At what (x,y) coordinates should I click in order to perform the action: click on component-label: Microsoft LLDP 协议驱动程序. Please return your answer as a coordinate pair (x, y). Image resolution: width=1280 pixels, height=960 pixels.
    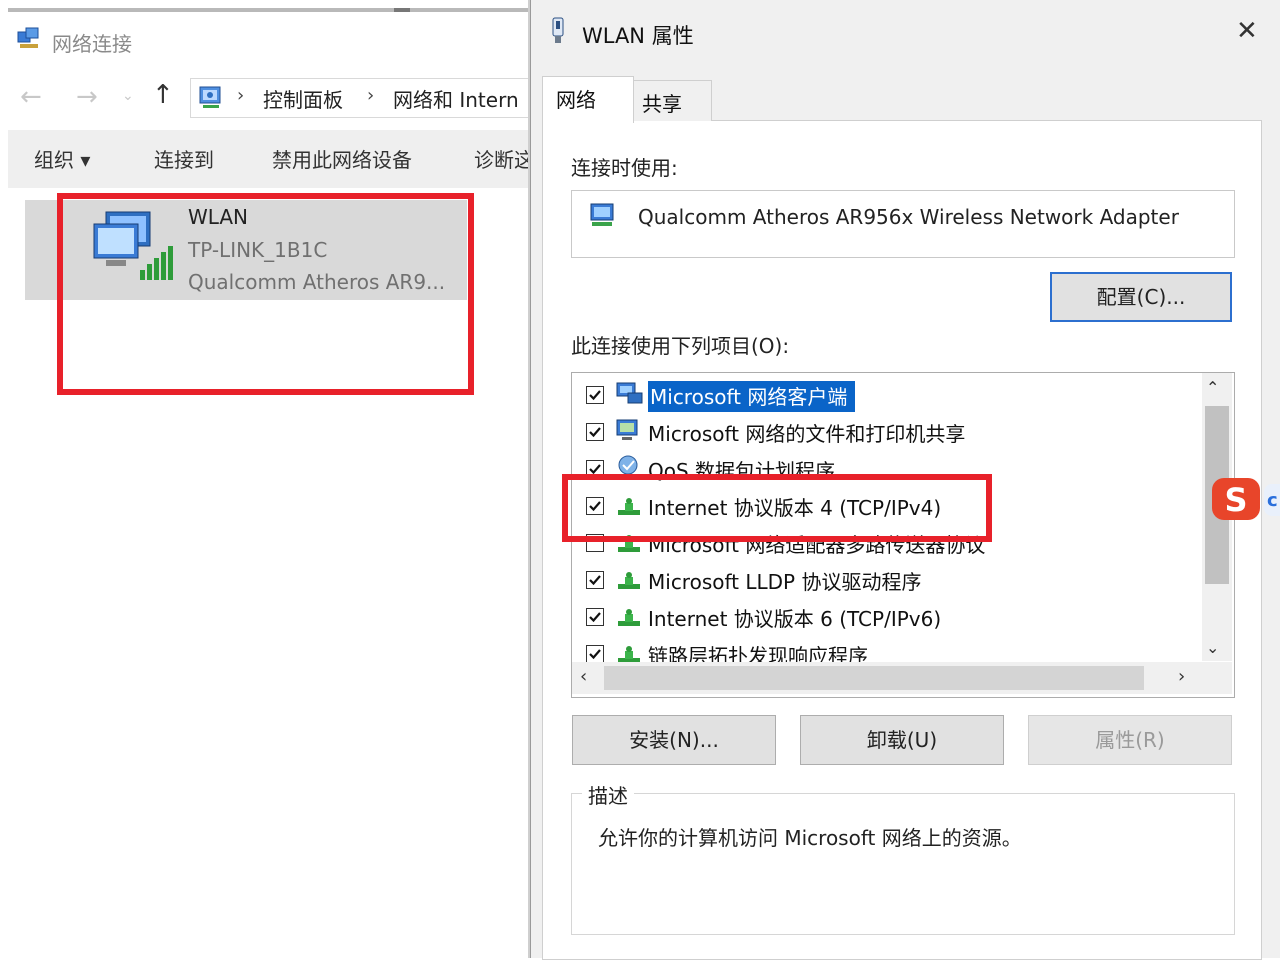
    Looking at the image, I should click on (784, 580).